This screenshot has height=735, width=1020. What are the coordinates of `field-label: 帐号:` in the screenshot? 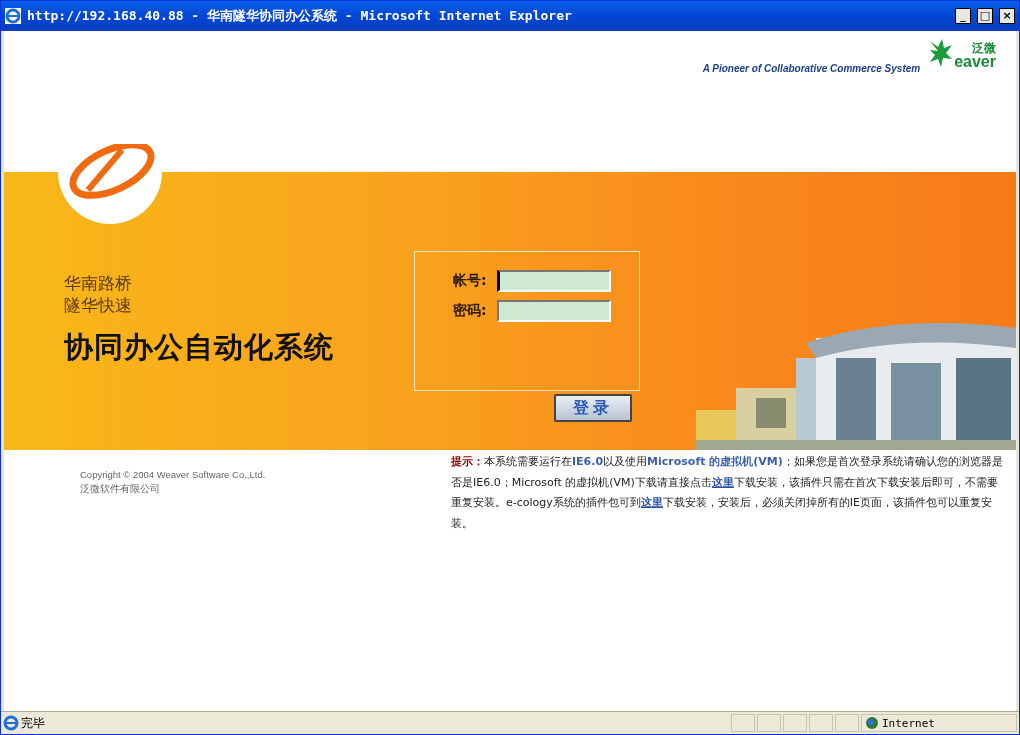 It's located at (470, 281).